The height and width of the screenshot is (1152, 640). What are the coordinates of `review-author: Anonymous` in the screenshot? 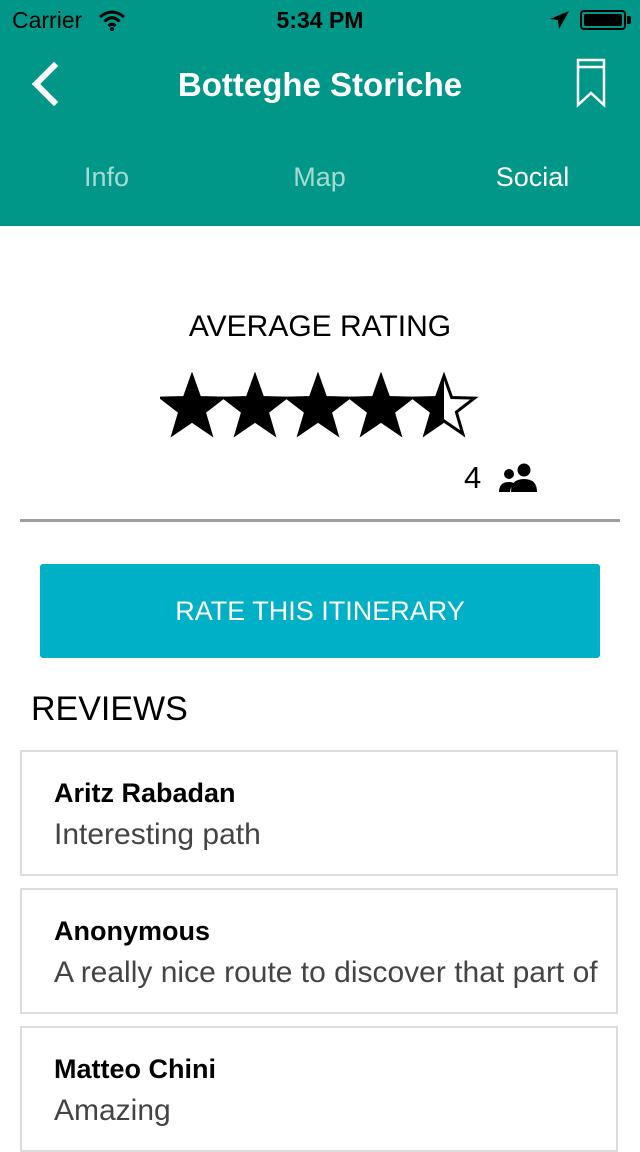 It's located at (132, 931).